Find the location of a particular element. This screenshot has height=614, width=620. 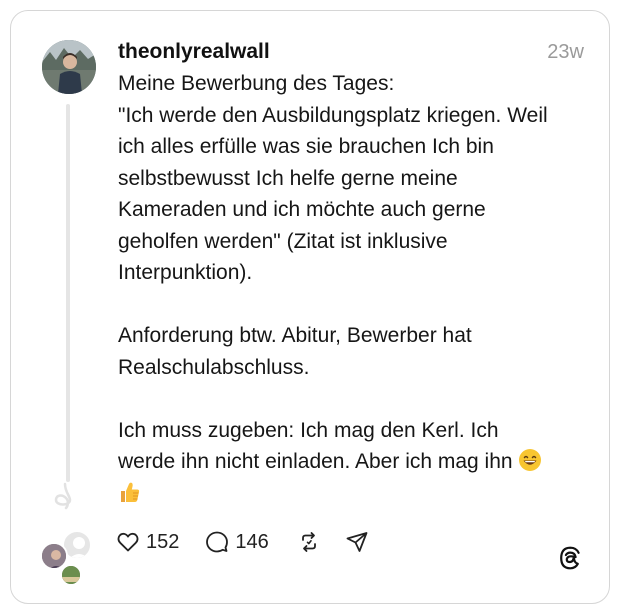

post-line: geholfen werden" (Zitat ist inklusive is located at coordinates (283, 241).